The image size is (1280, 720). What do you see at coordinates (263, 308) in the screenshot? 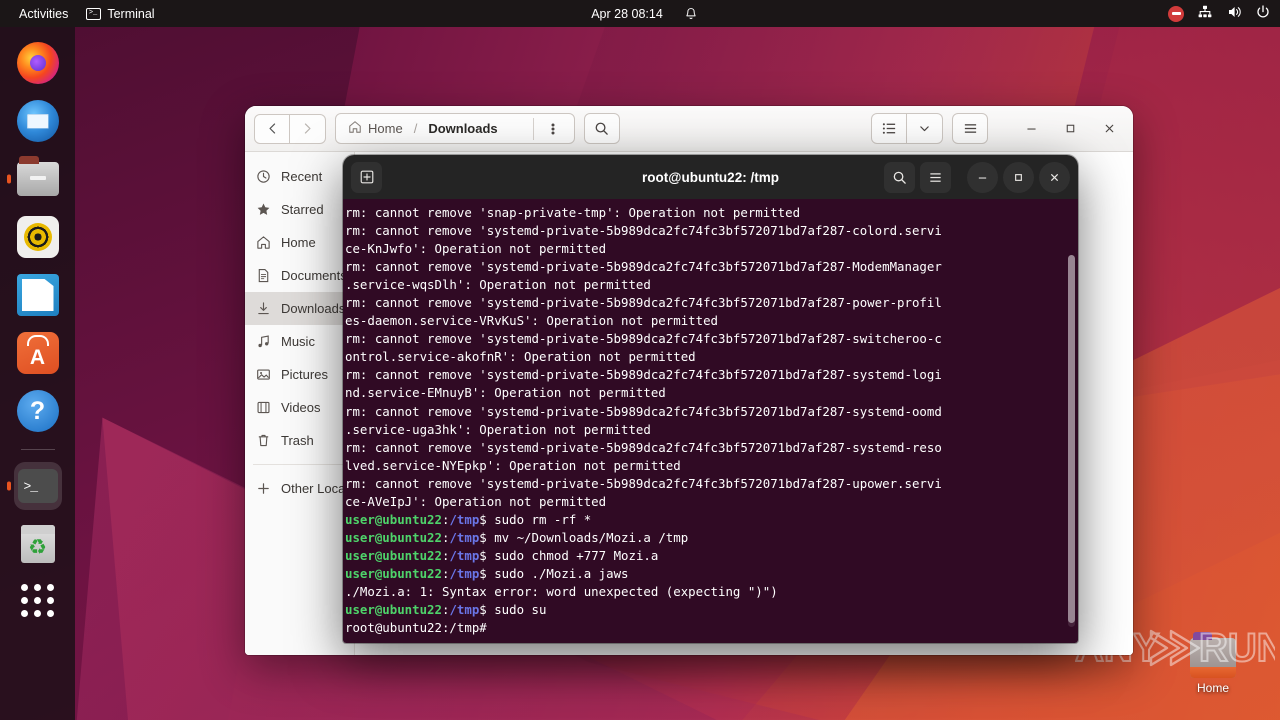
I see `download-icon` at bounding box center [263, 308].